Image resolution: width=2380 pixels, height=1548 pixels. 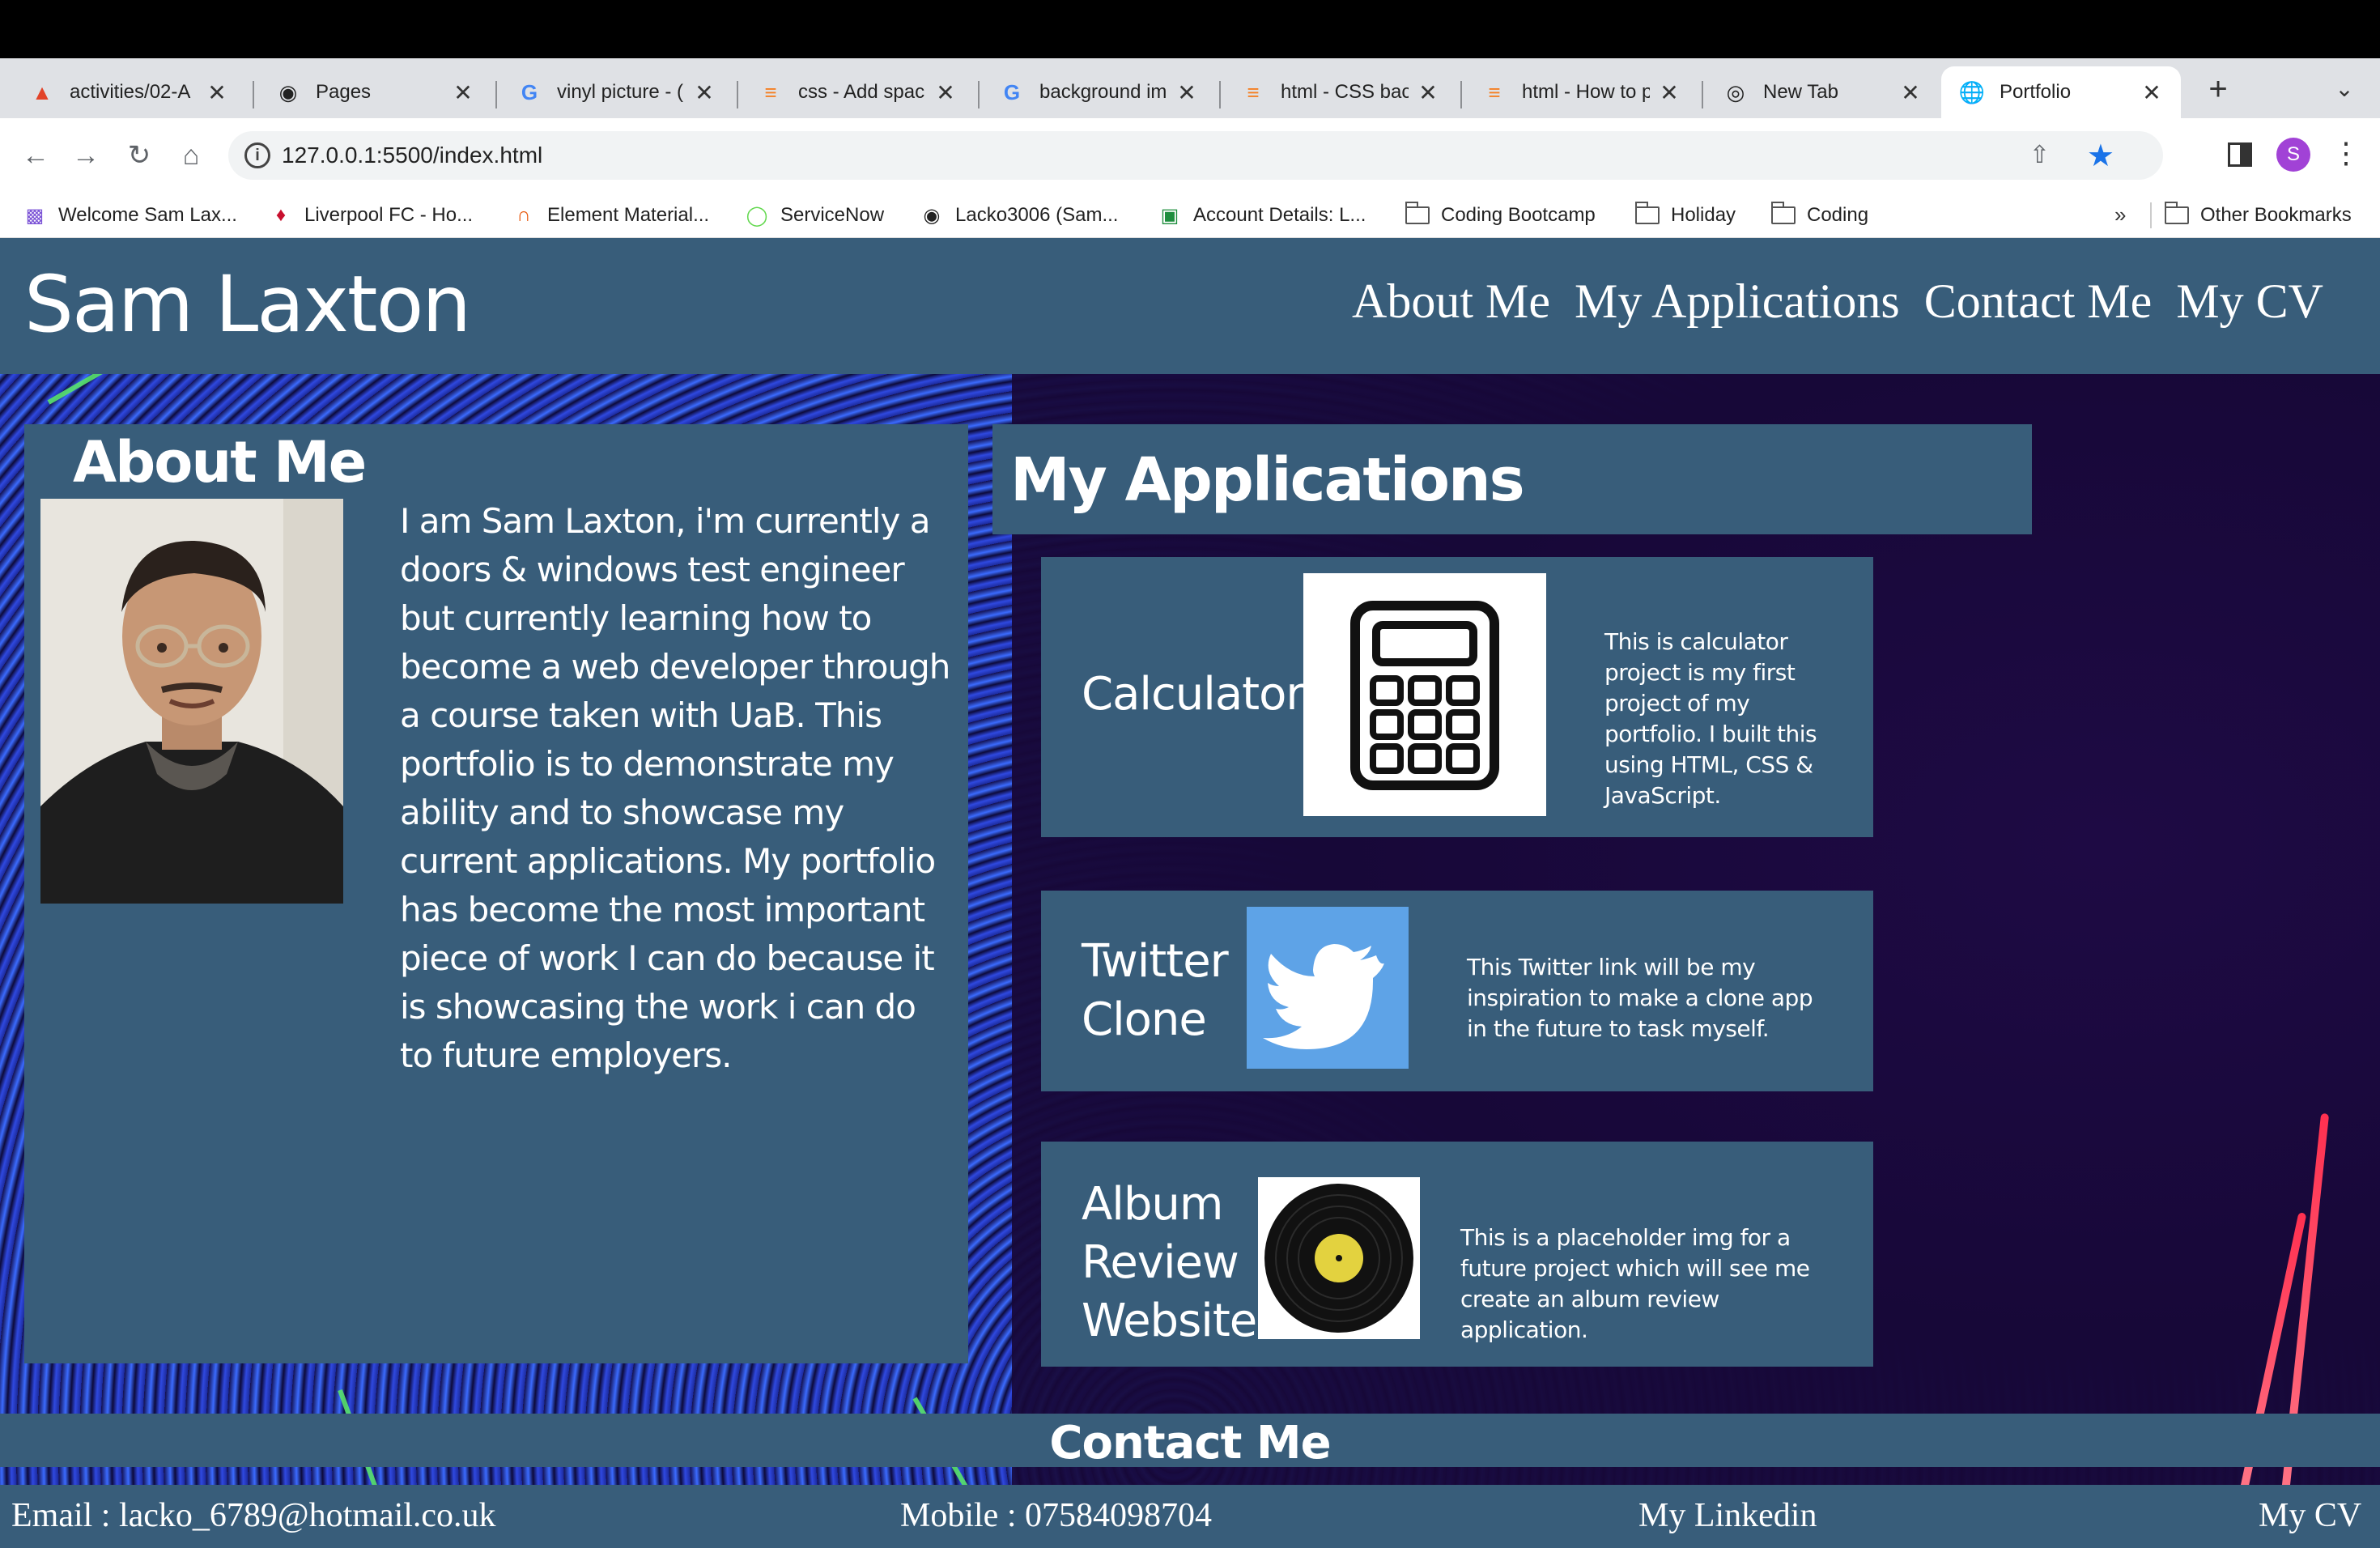 What do you see at coordinates (2100, 156) in the screenshot?
I see `bookmark-star-icon: ★` at bounding box center [2100, 156].